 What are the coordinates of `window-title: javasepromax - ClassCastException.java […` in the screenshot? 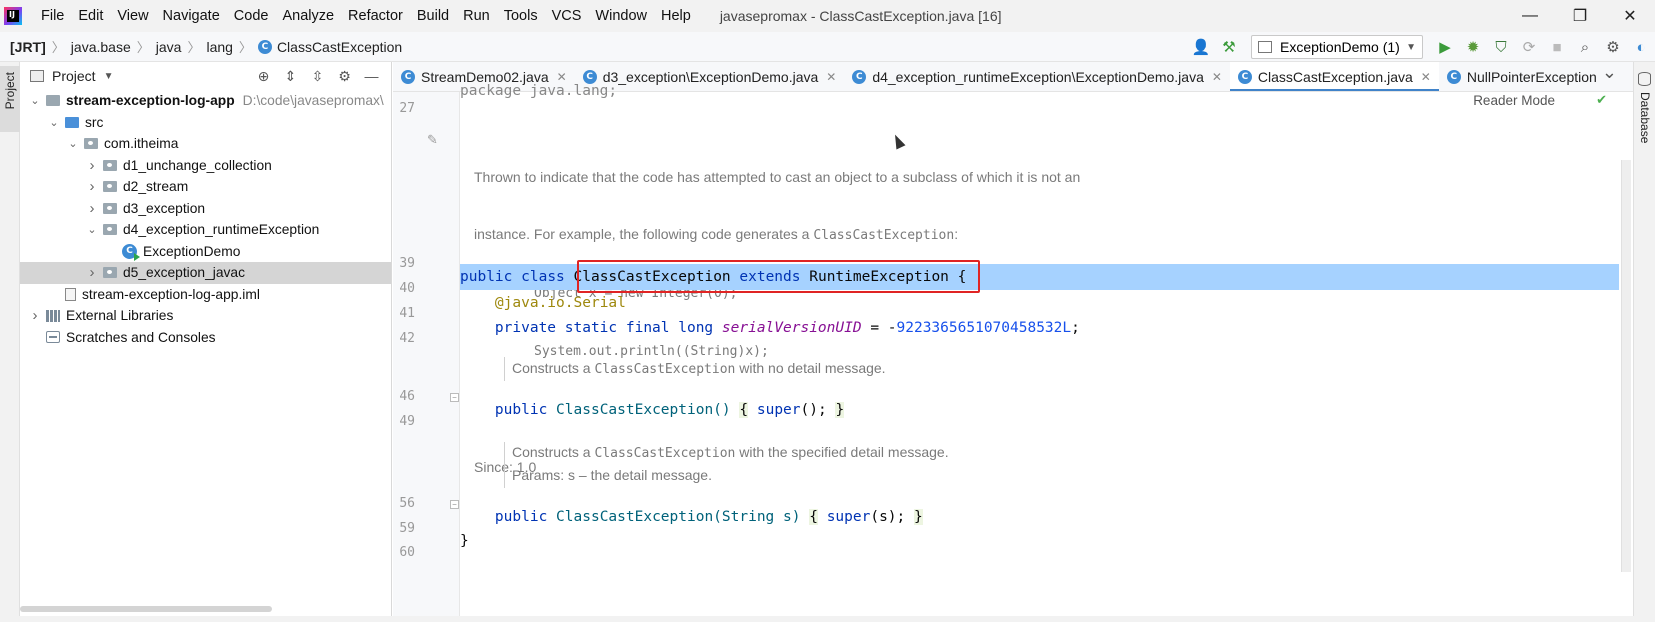 It's located at (860, 16).